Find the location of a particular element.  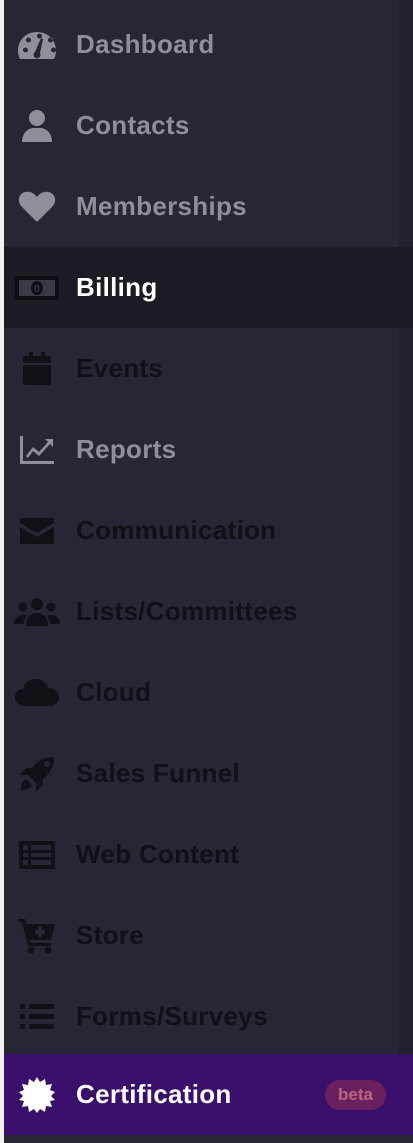

sidebar-item-label: Contacts is located at coordinates (133, 125).